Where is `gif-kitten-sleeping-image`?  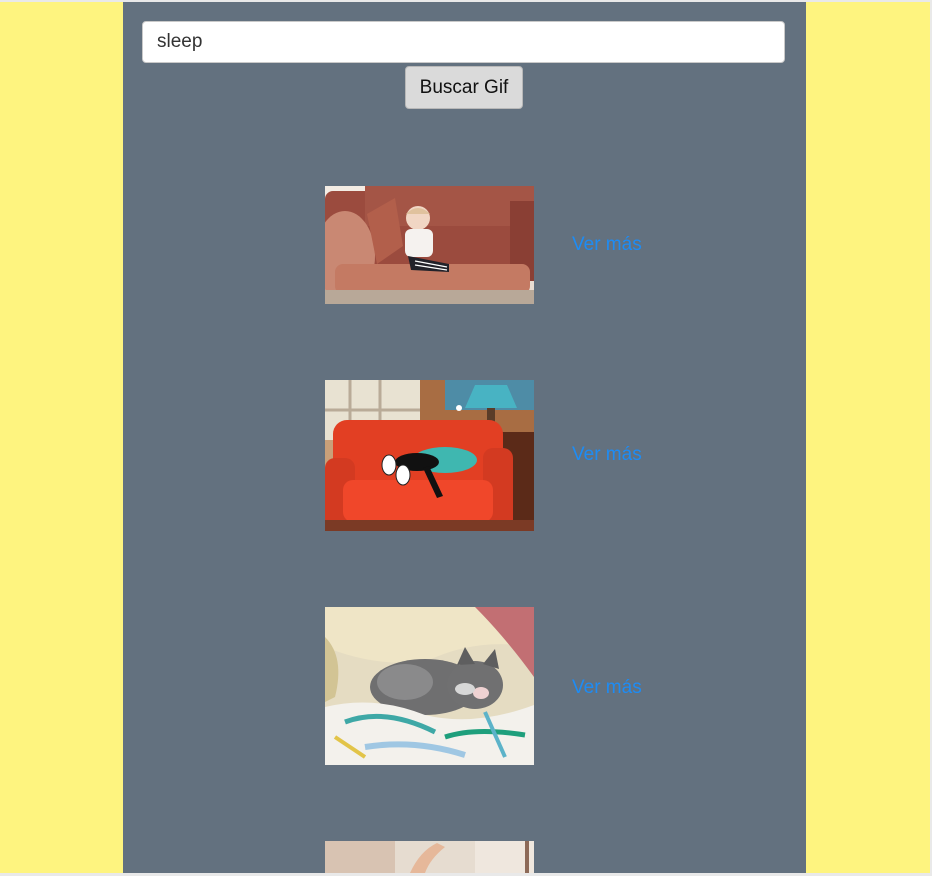 gif-kitten-sleeping-image is located at coordinates (429, 686).